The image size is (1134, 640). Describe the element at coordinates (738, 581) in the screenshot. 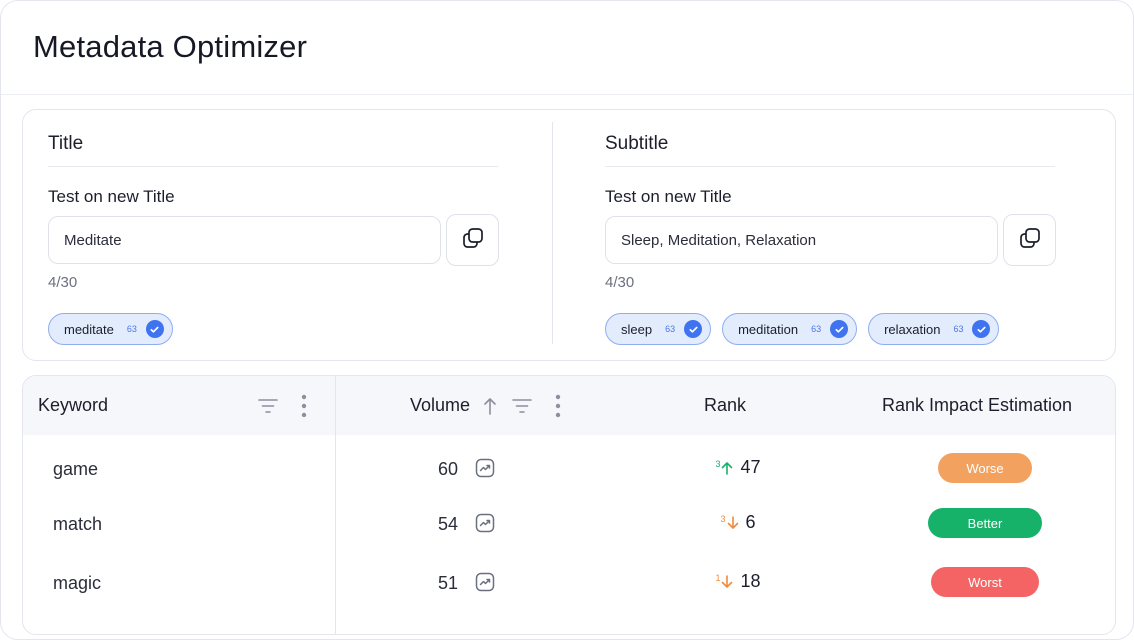

I see `rank-cell: 1 18` at that location.